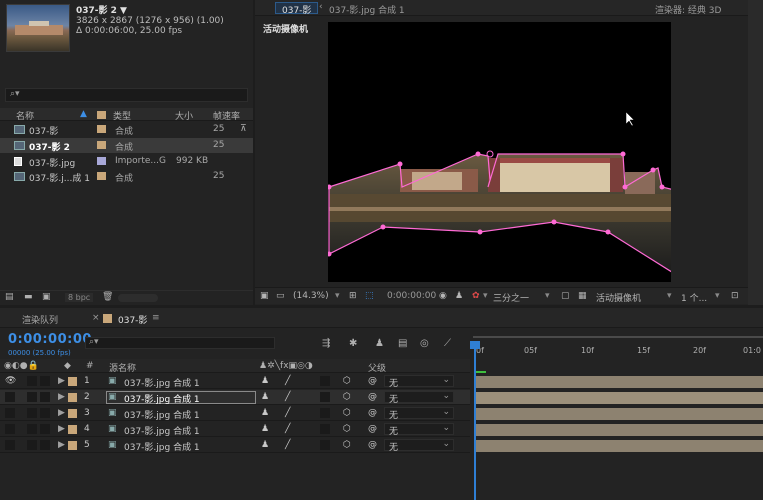 The image size is (763, 500). I want to click on snapshot-icon: ◉, so click(443, 296).